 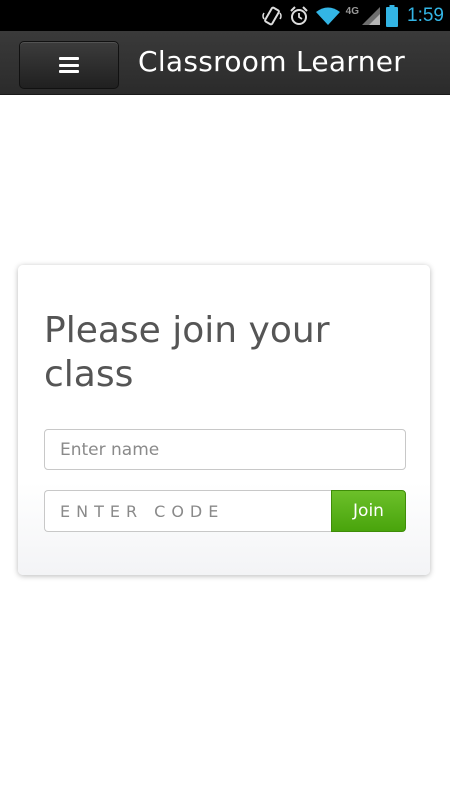 I want to click on class-code-input, so click(x=187, y=511).